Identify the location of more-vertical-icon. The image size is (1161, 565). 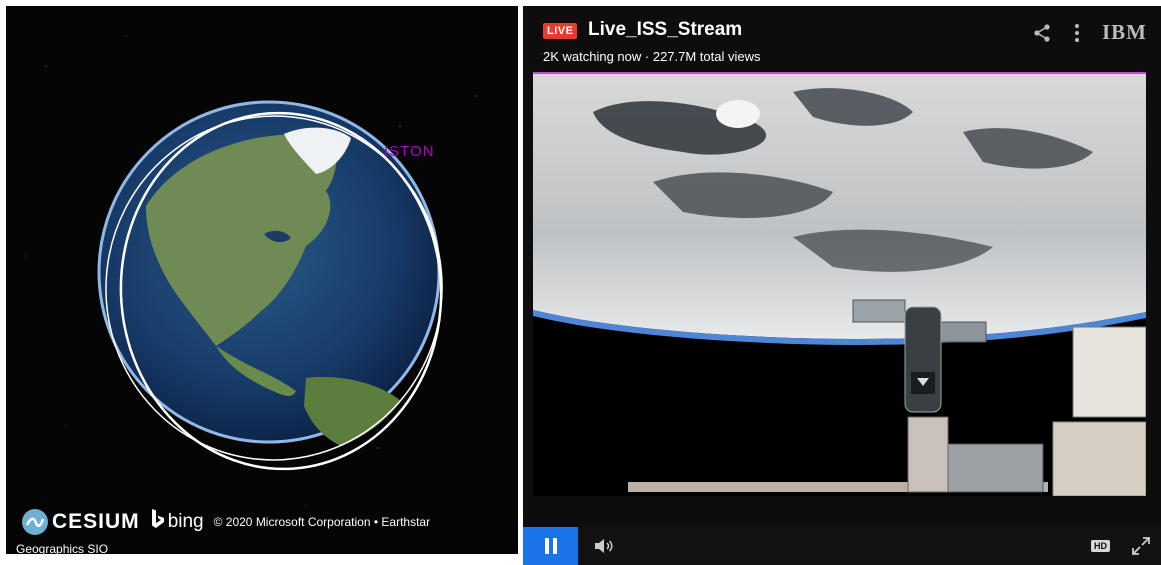
(1077, 33).